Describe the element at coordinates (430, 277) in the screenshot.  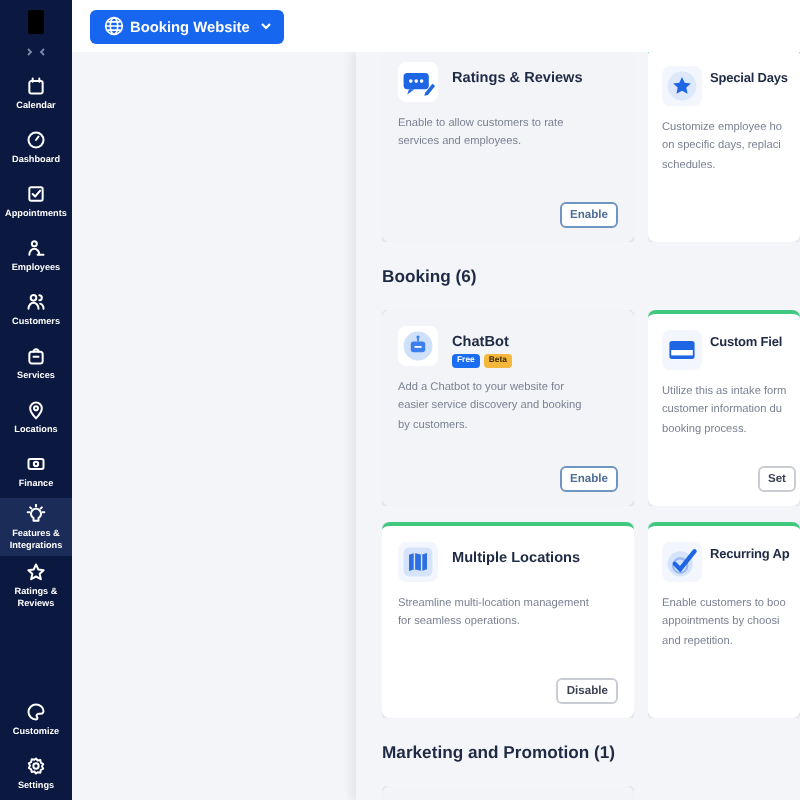
I see `section-heading: Booking (6)` at that location.